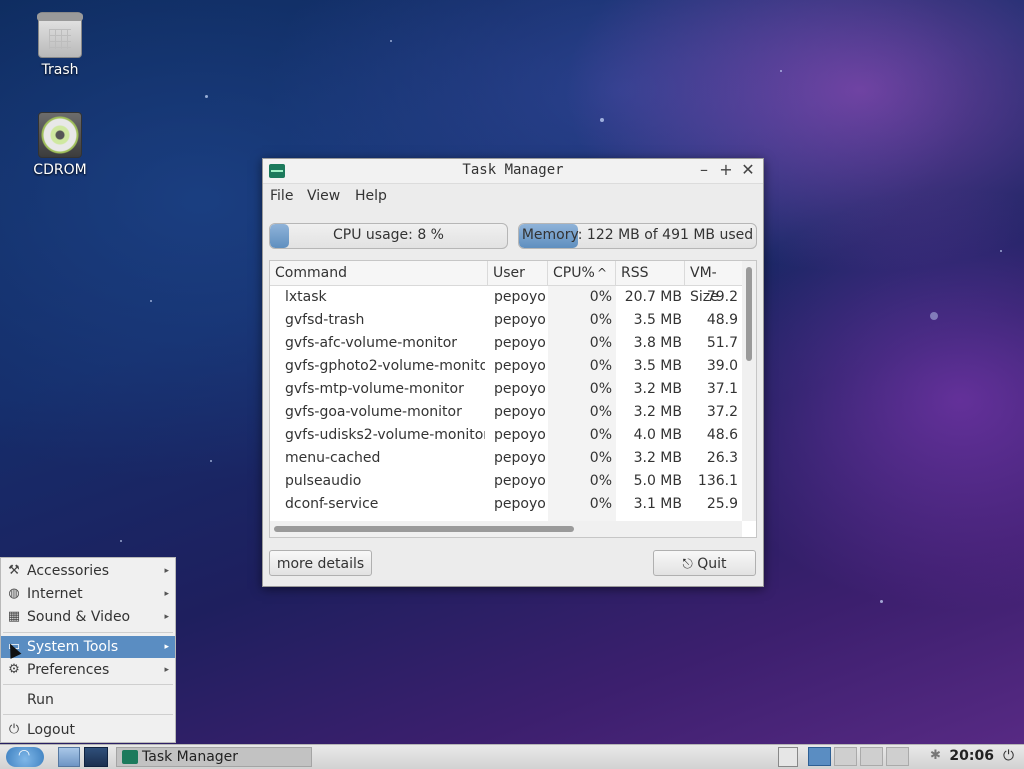 The image size is (1024, 769). I want to click on table-row: lxtask pepoyo 0% 20.7 MB 79.2, so click(506, 297).